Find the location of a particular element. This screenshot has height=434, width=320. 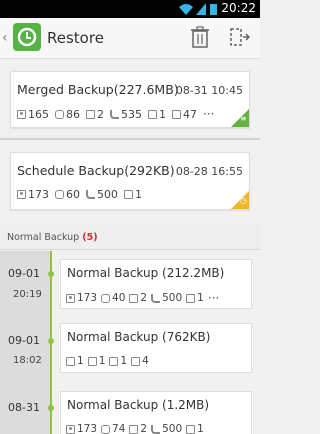

merge-icon: ≡ is located at coordinates (243, 118).